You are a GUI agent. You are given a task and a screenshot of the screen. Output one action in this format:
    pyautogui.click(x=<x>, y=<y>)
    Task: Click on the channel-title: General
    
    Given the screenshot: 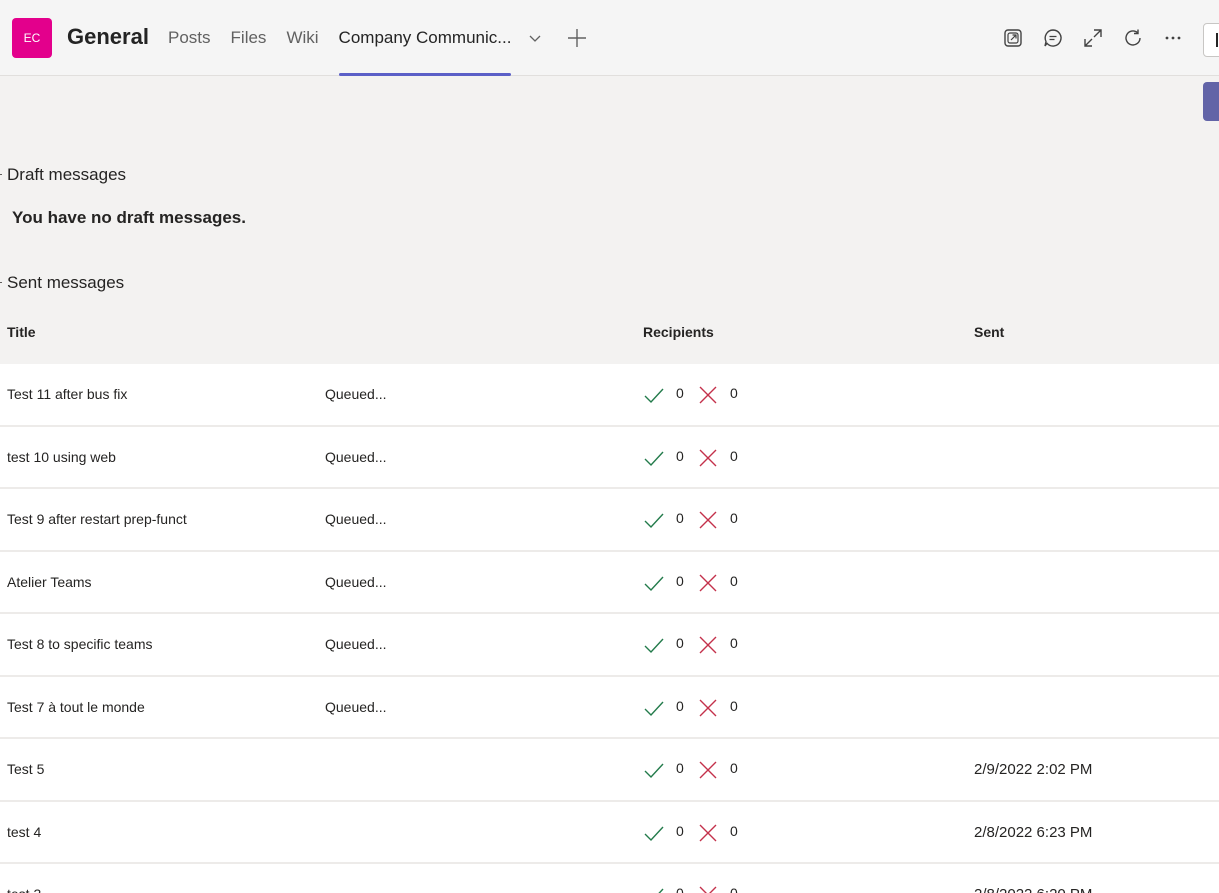 What is the action you would take?
    pyautogui.click(x=108, y=36)
    